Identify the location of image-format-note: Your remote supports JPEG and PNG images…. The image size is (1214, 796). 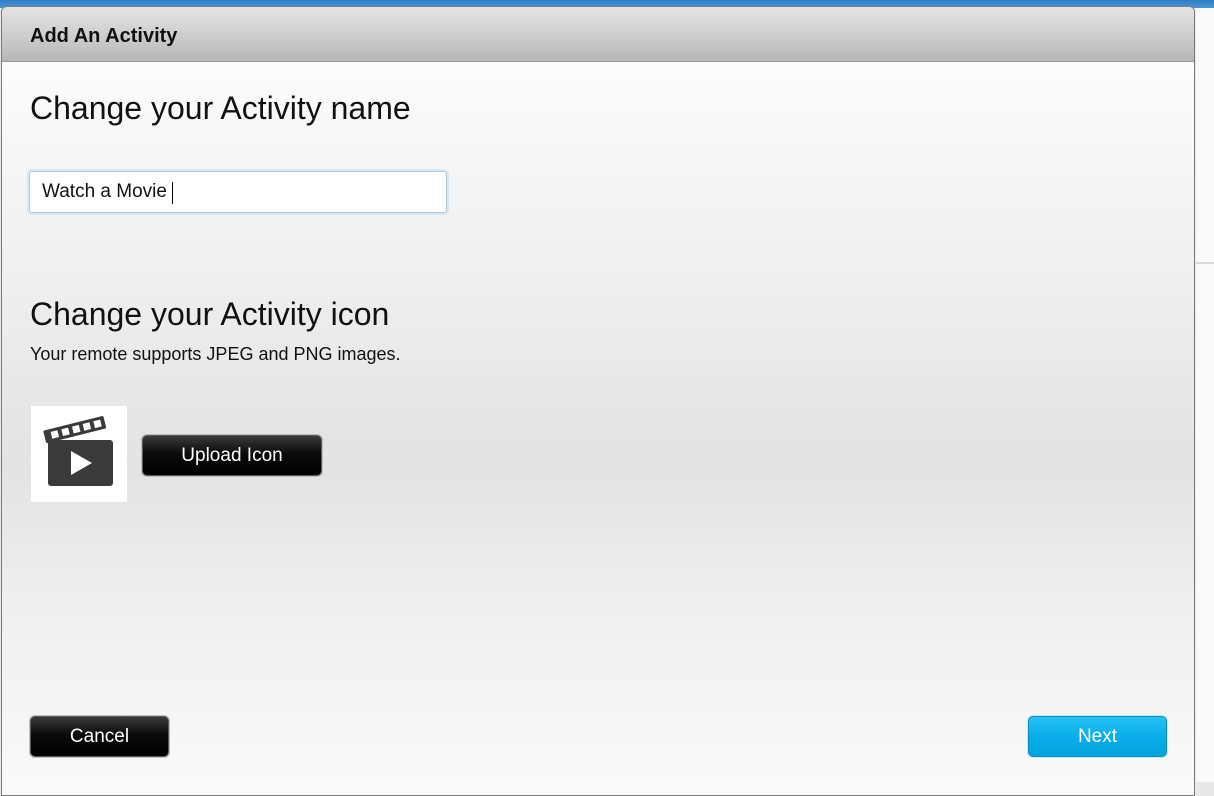
(215, 354).